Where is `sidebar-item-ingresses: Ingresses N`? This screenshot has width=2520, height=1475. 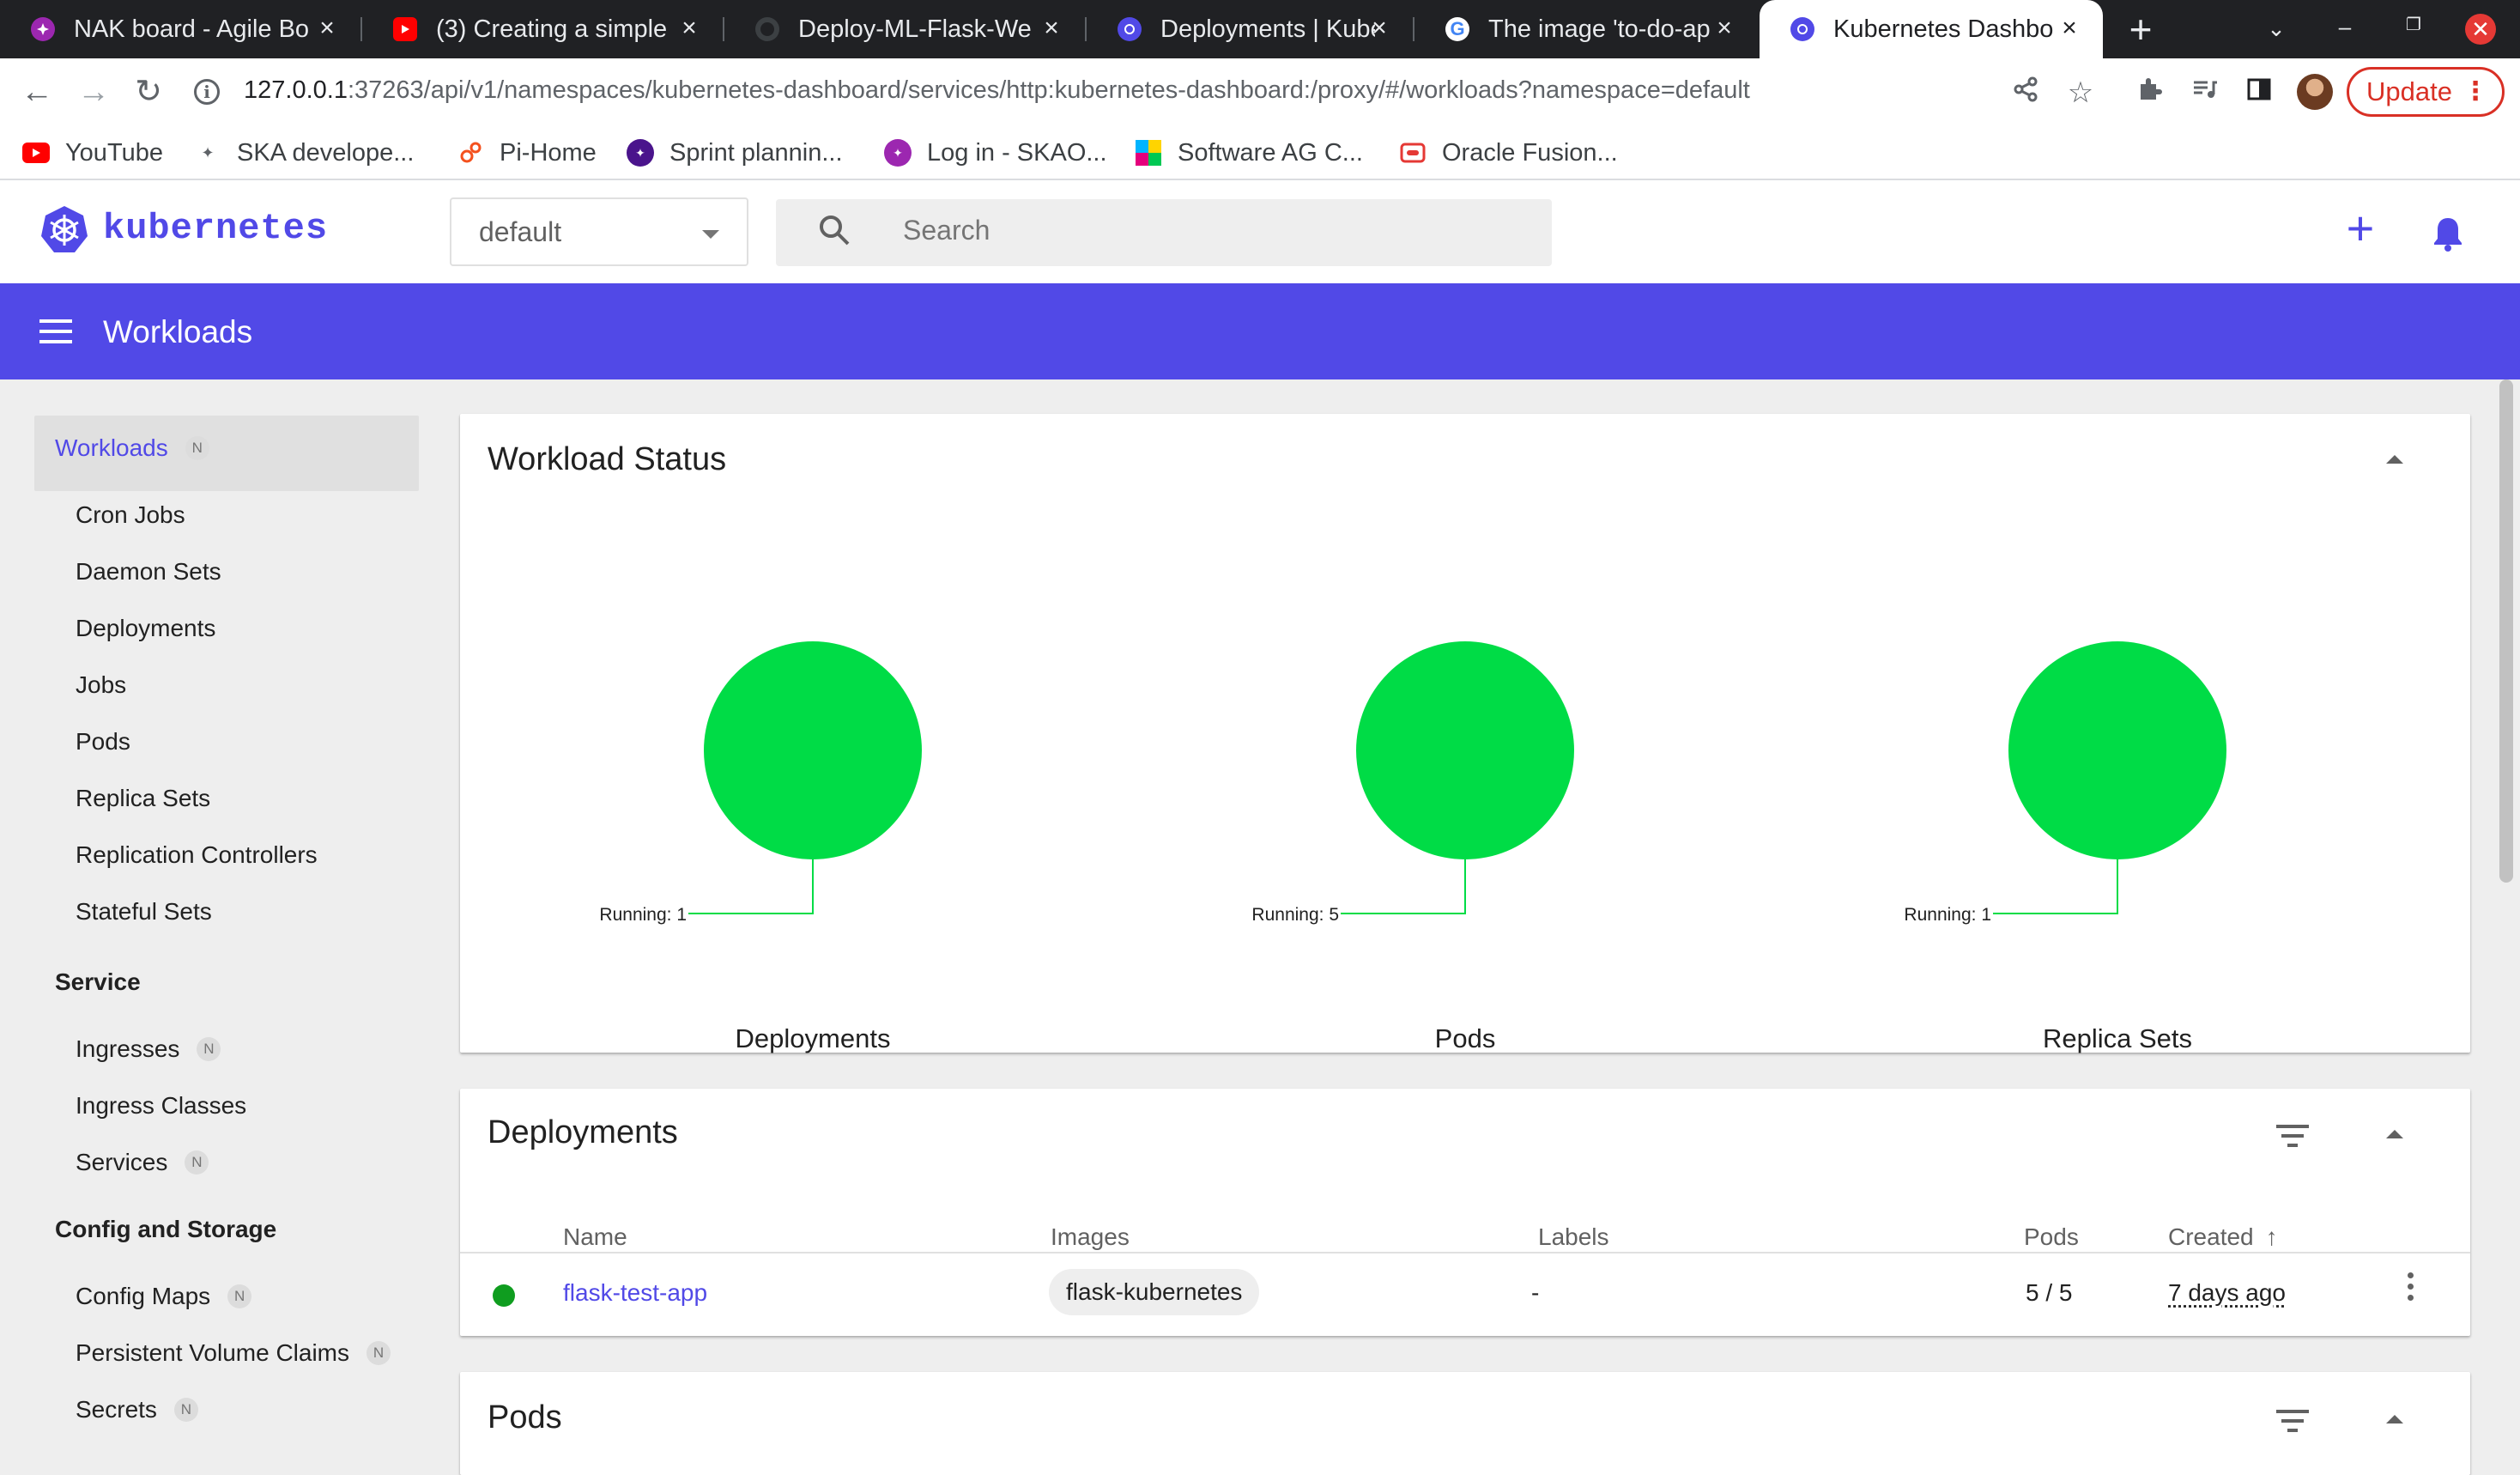
sidebar-item-ingresses: Ingresses N is located at coordinates (149, 1049).